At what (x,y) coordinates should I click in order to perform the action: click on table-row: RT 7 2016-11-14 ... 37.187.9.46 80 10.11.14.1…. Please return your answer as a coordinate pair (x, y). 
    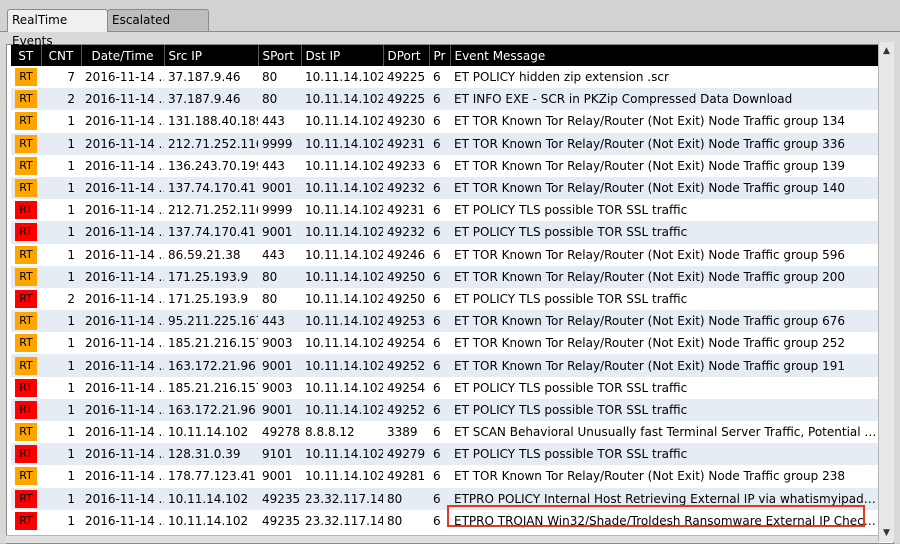
    Looking at the image, I should click on (447, 77).